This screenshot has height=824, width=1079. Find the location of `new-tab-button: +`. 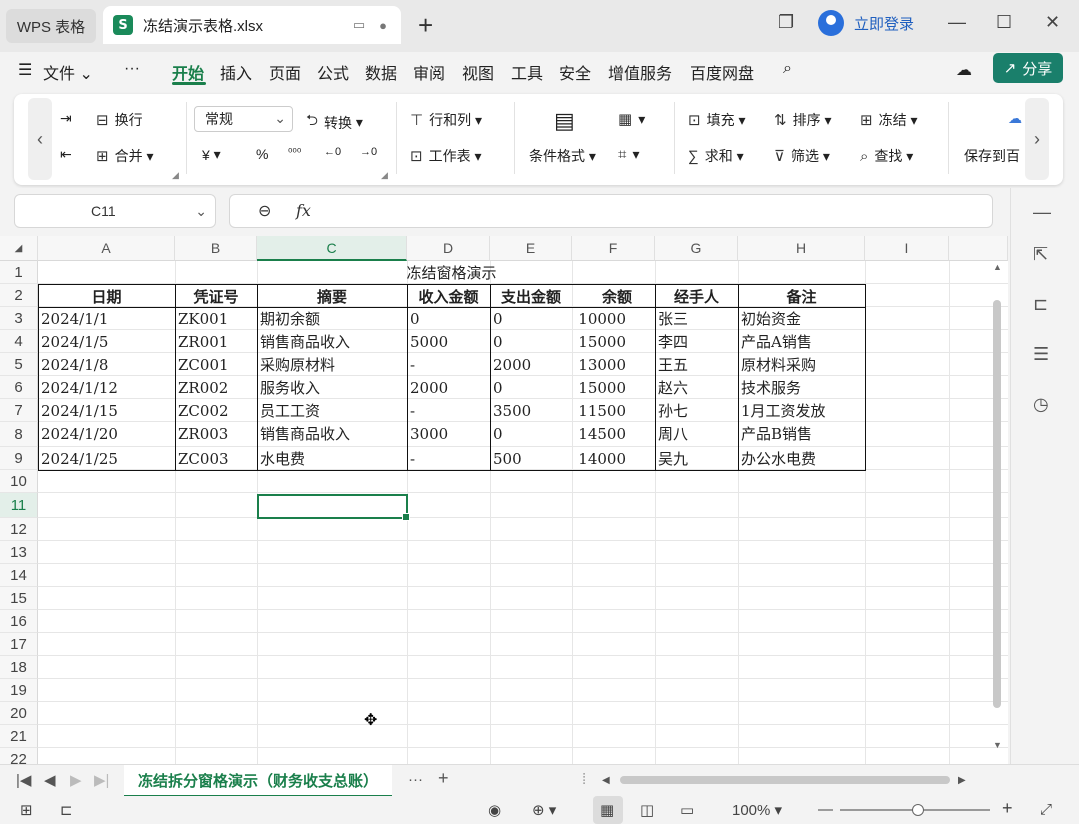

new-tab-button: + is located at coordinates (425, 25).